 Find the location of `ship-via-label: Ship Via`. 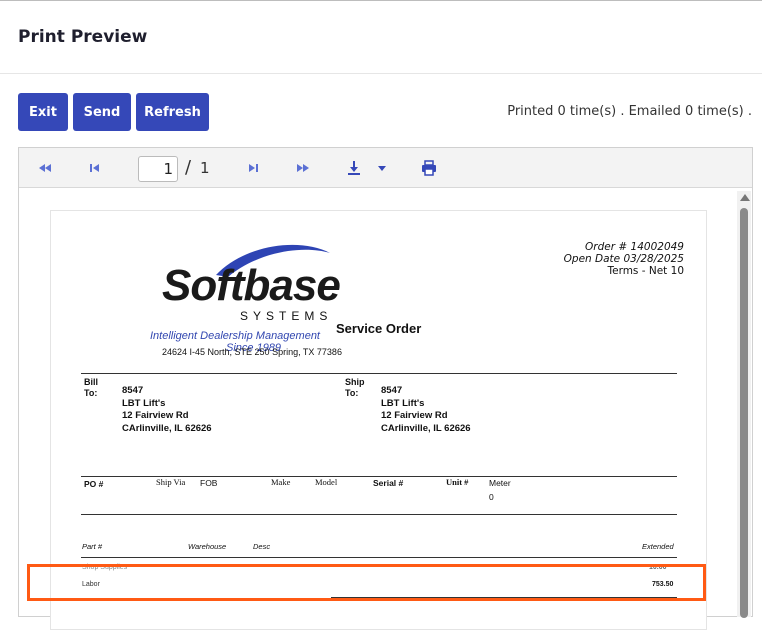

ship-via-label: Ship Via is located at coordinates (171, 482).